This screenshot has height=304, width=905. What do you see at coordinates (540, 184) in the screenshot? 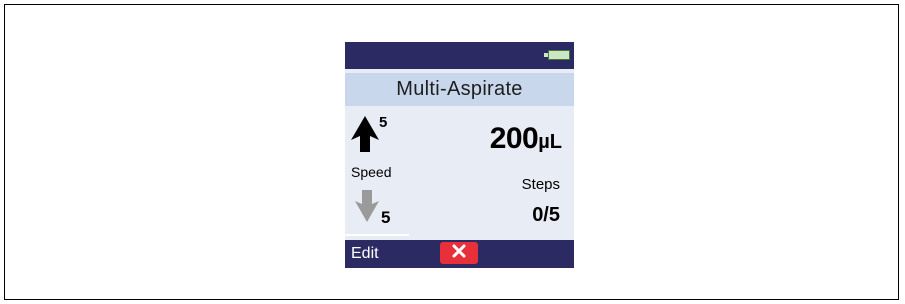
I see `steps-label: Steps` at bounding box center [540, 184].